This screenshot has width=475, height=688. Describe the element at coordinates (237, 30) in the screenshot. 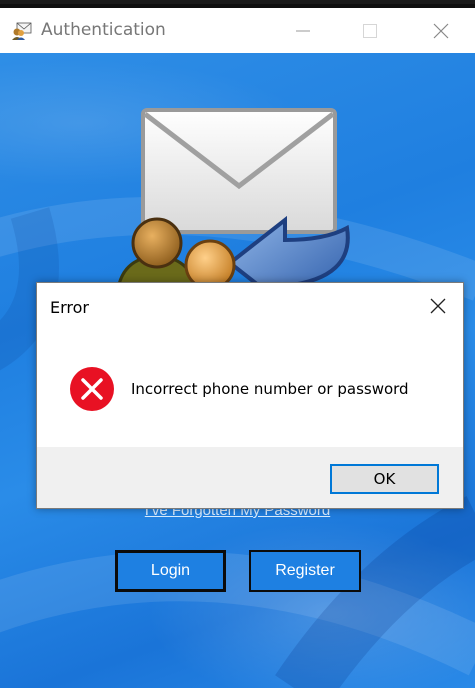

I see `title-bar: Authentication` at that location.